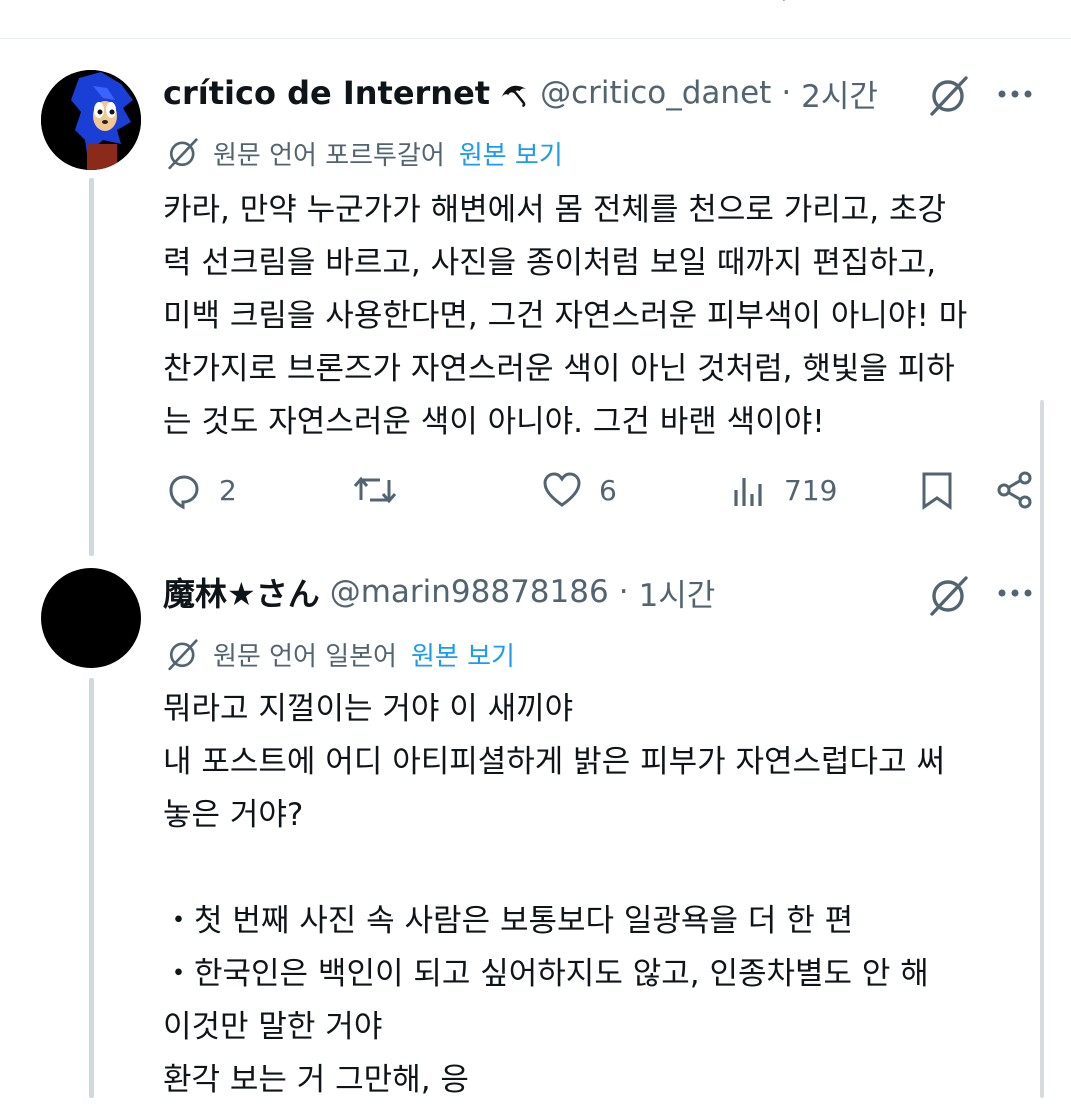 Image resolution: width=1071 pixels, height=1107 pixels. What do you see at coordinates (326, 93) in the screenshot?
I see `display-name: crítico de Internet` at bounding box center [326, 93].